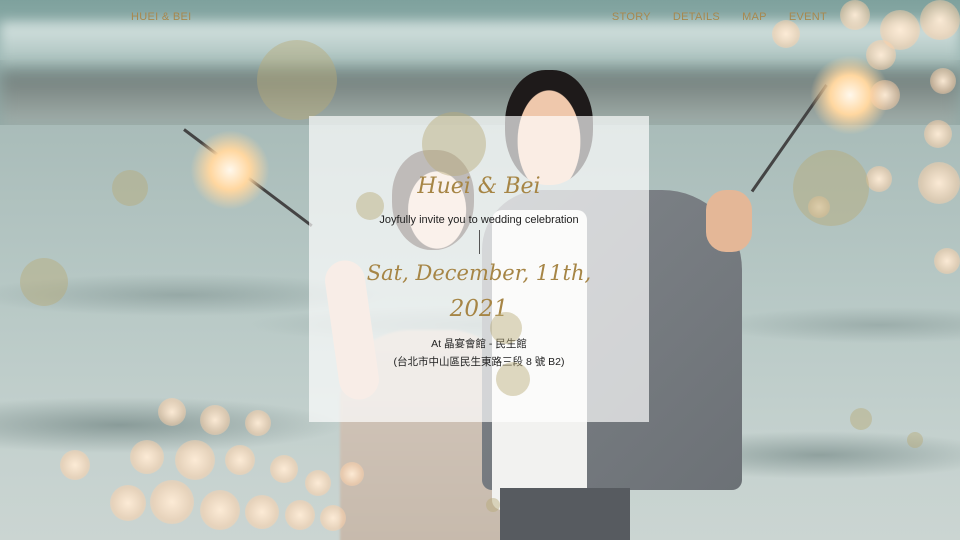 The height and width of the screenshot is (540, 960). I want to click on venue-address: (台北市中山區民生東路三段 8 號 B2), so click(479, 362).